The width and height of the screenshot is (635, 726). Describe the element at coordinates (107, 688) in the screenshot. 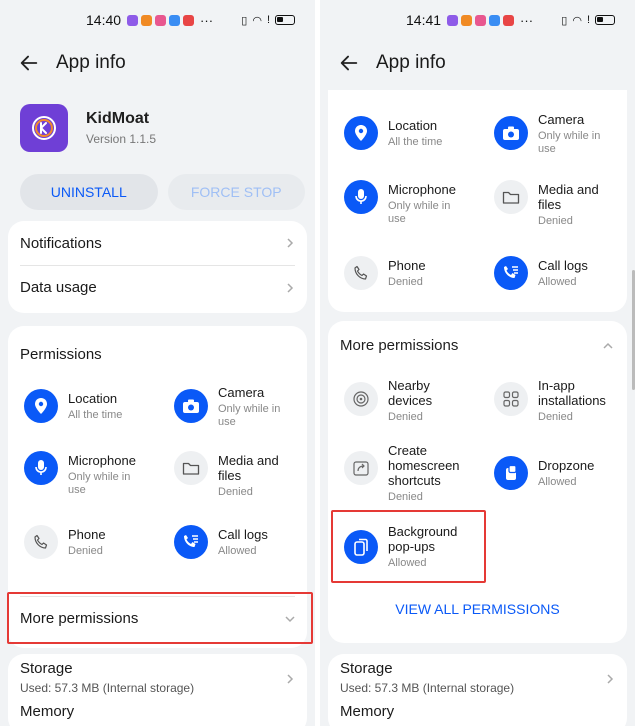

I see `storage-used: Used: 57.3 MB (Internal storage)` at that location.